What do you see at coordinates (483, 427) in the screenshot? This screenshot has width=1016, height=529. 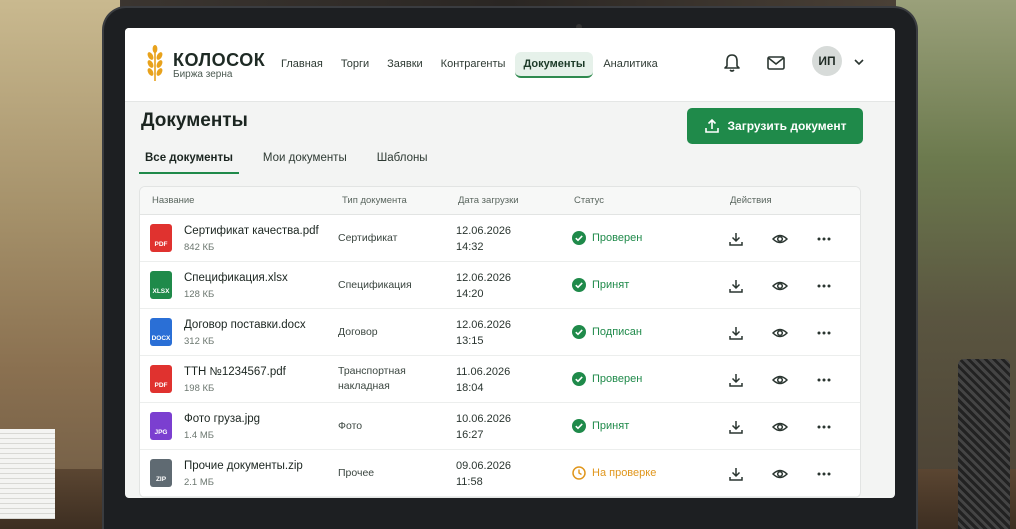 I see `upload-date: 10.06.2026 16:27` at bounding box center [483, 427].